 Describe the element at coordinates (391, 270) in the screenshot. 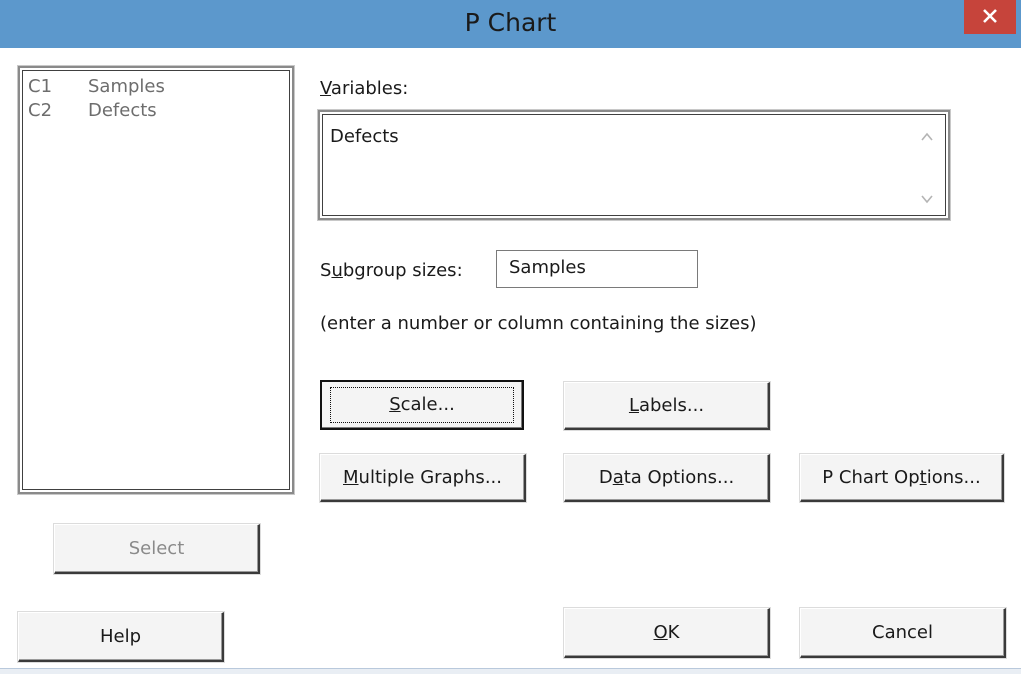

I see `subgroup-sizes-label: Subgroup sizes:` at that location.